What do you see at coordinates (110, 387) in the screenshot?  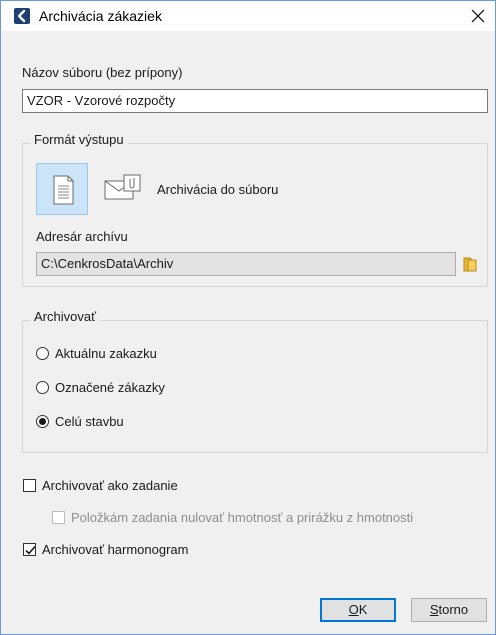 I see `radio-selected-orders-label: Označené zákazky` at bounding box center [110, 387].